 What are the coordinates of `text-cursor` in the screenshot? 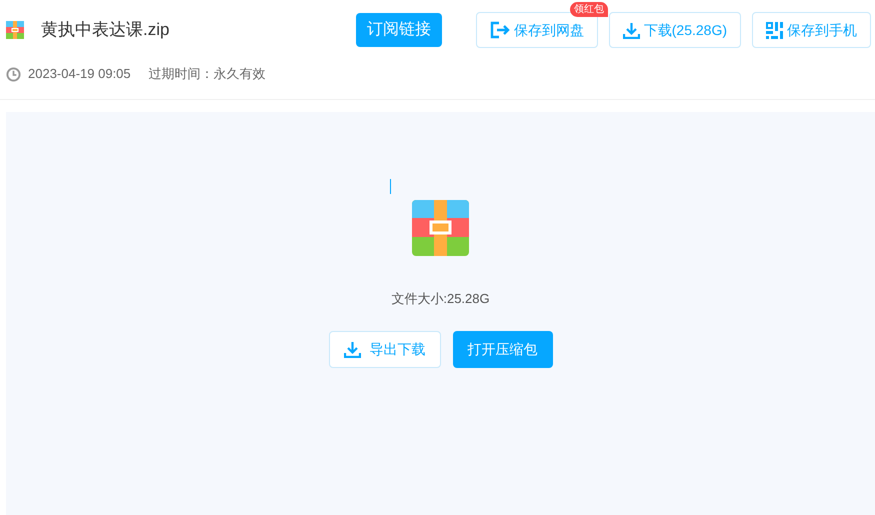 It's located at (390, 186).